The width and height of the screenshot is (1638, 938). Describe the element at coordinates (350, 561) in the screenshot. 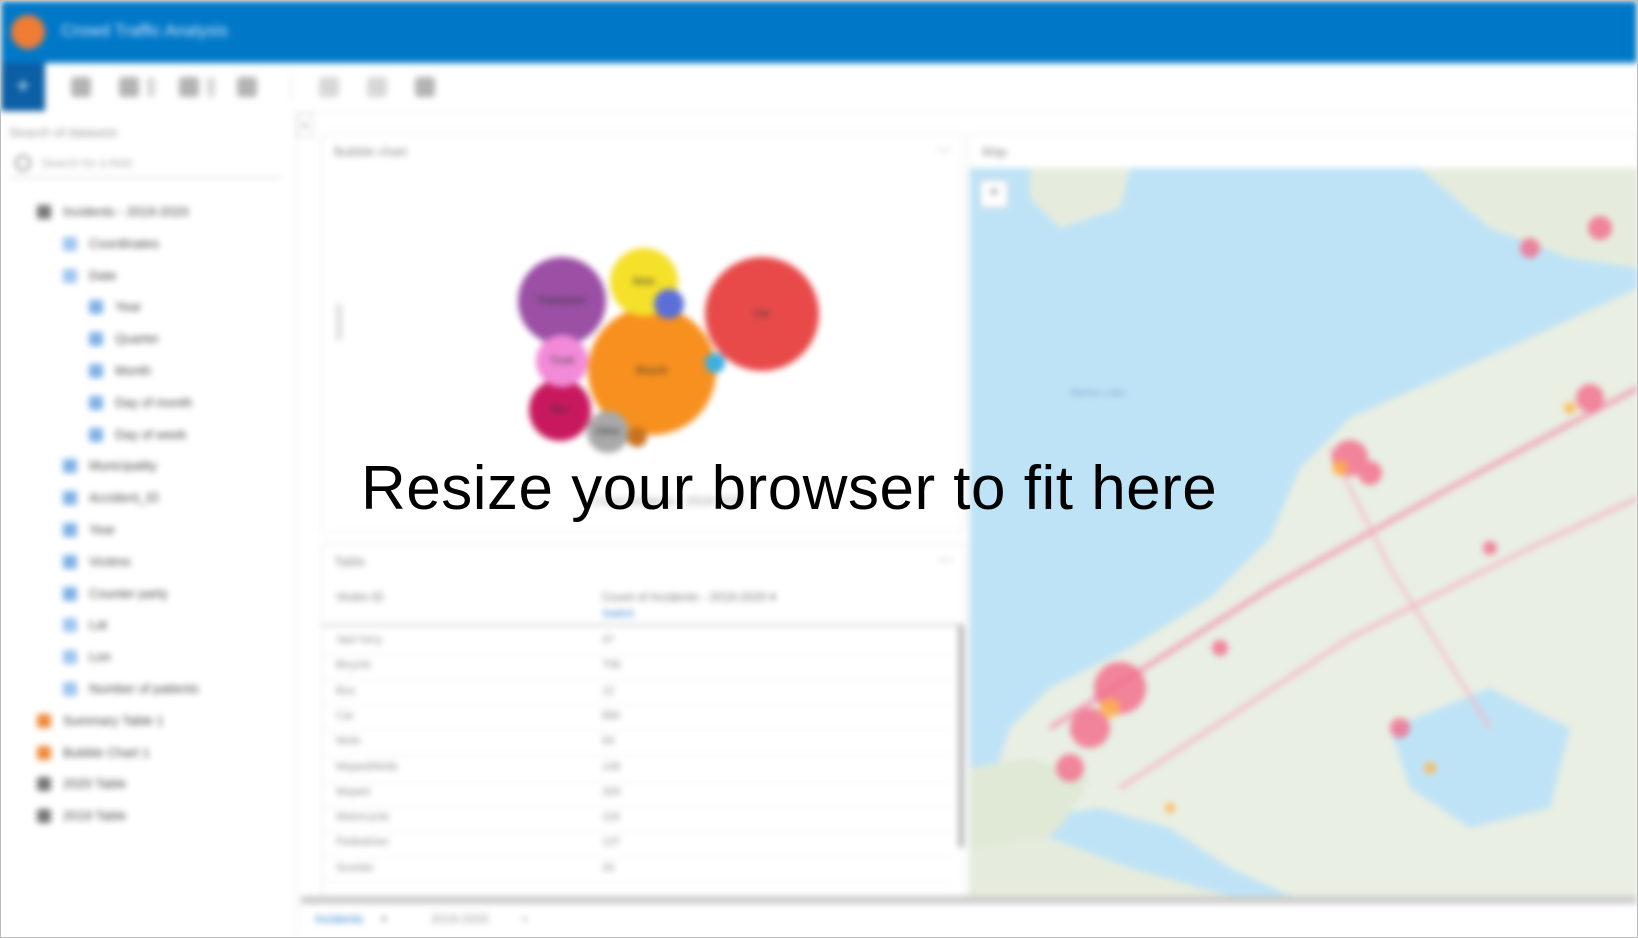

I see `panel-title: Table` at that location.